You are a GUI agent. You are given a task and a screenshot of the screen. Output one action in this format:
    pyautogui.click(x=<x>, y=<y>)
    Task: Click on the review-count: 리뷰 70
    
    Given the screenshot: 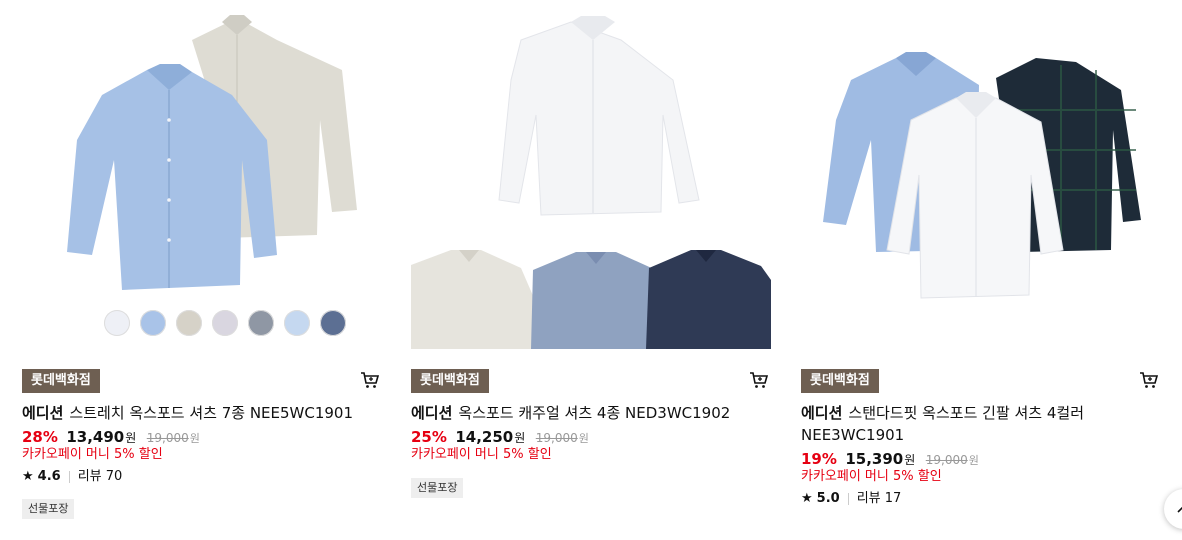 What is the action you would take?
    pyautogui.click(x=100, y=477)
    